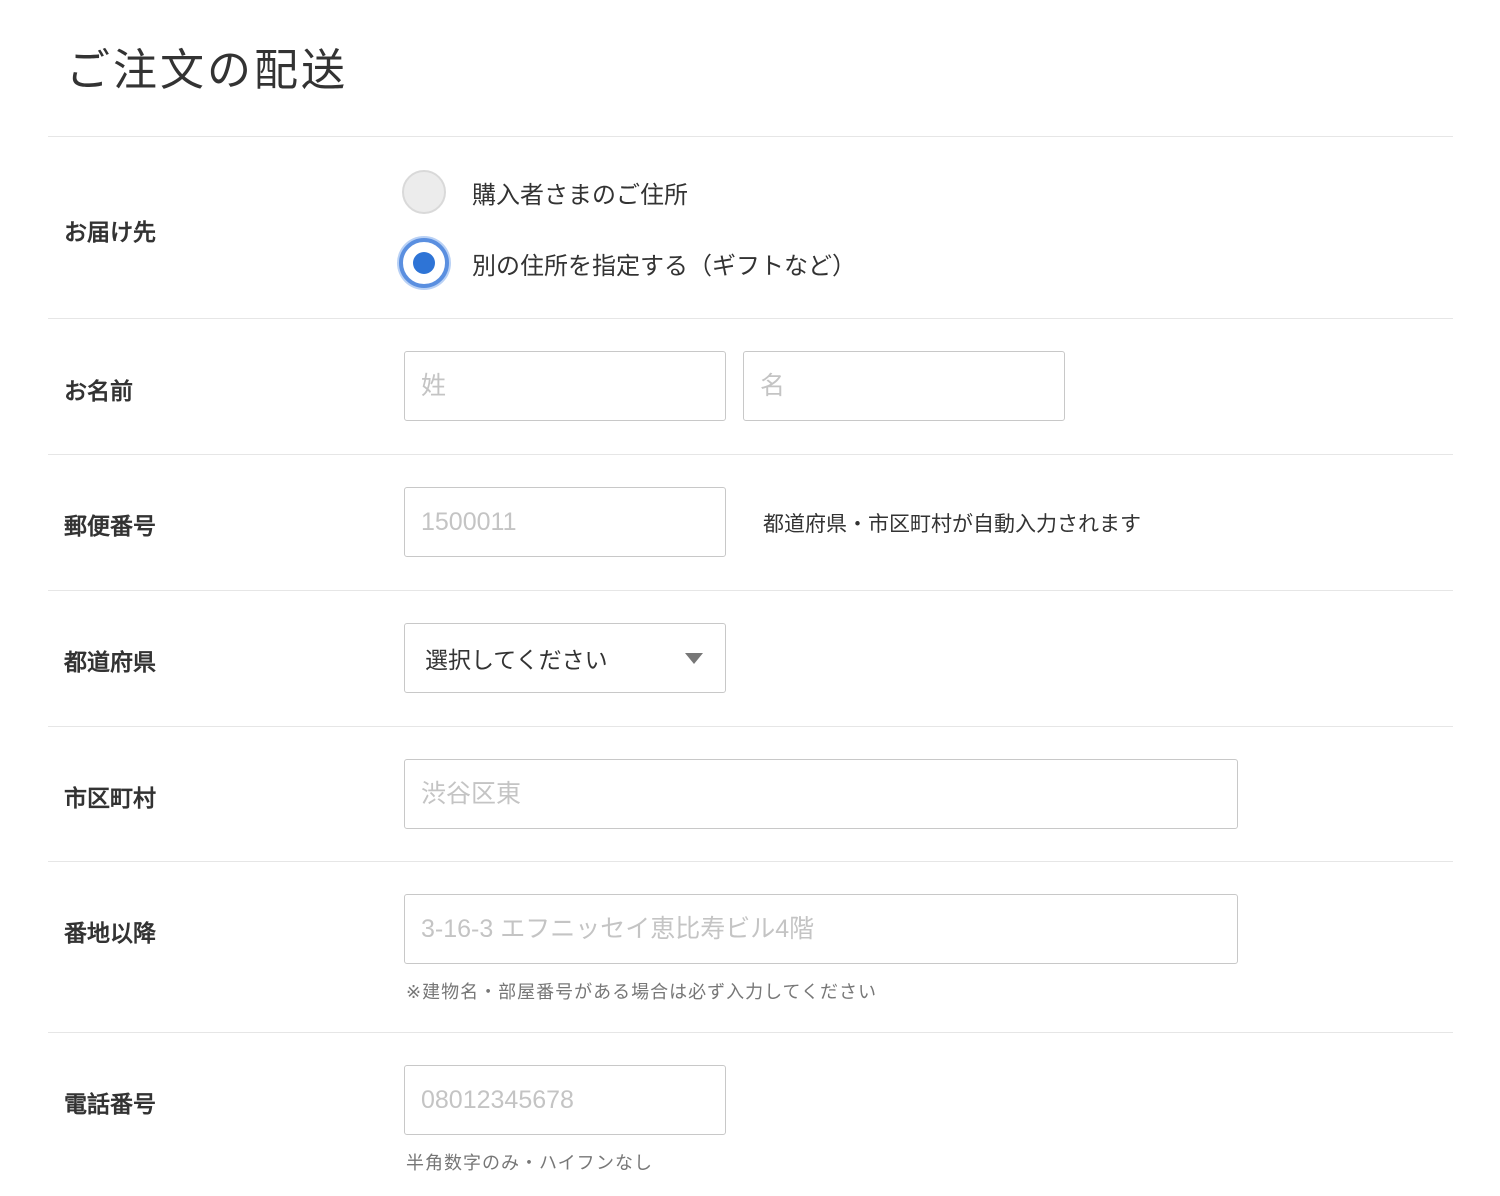  I want to click on radio-dot-icon, so click(424, 263).